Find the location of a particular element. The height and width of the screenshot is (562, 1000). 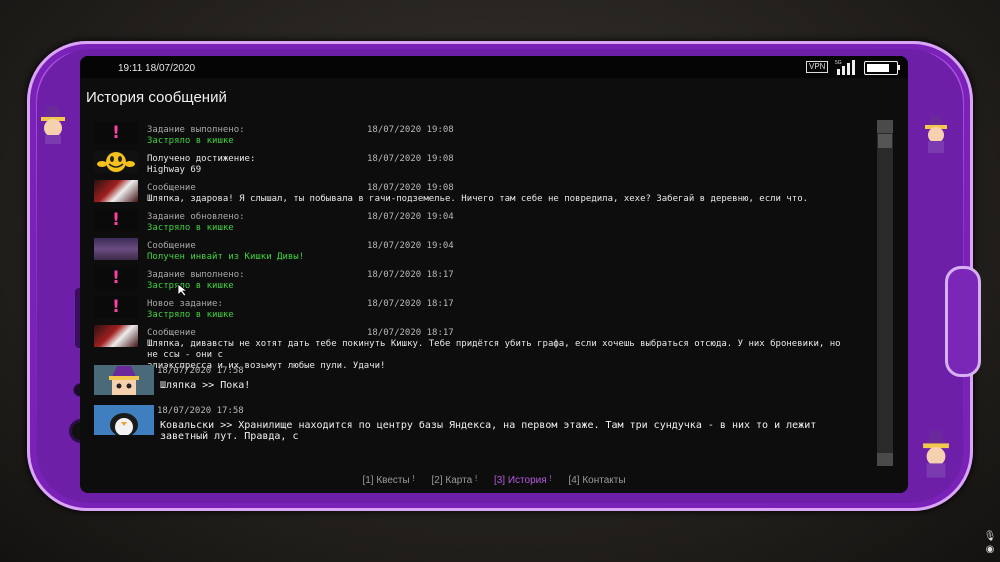

smiley-icon is located at coordinates (116, 162).